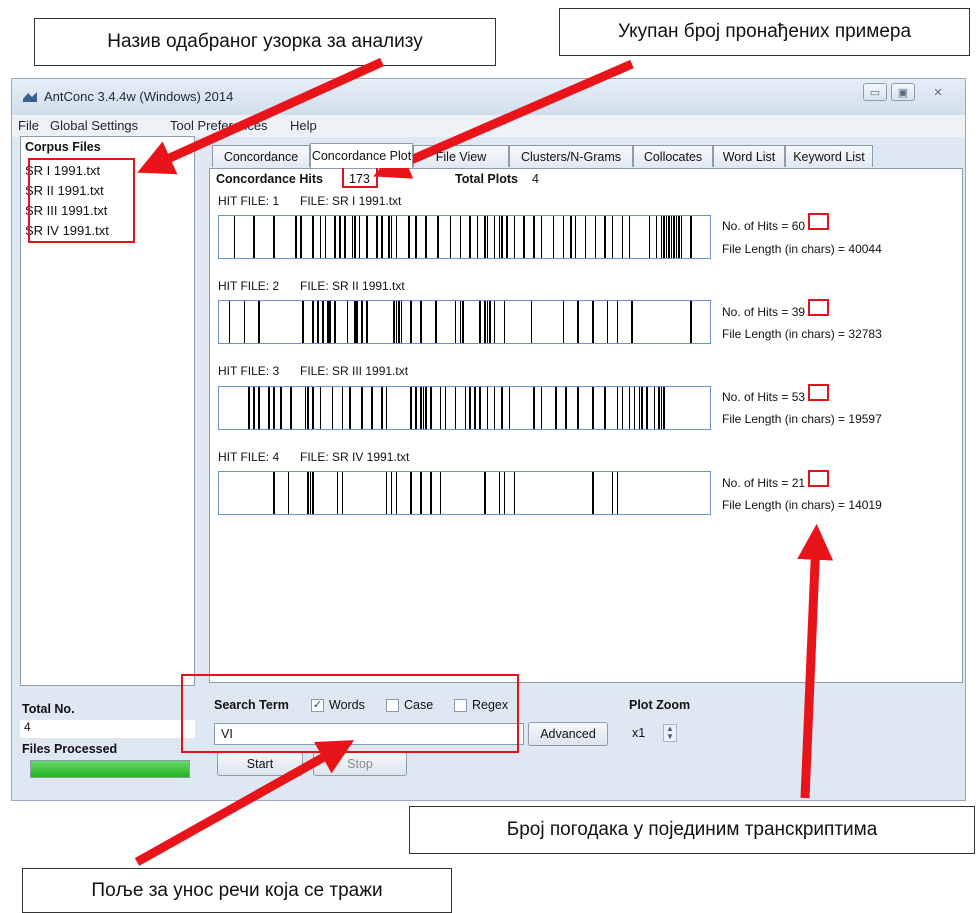 Image resolution: width=979 pixels, height=913 pixels. What do you see at coordinates (670, 733) in the screenshot?
I see `plot-zoom-spinner: ▲ ▼` at bounding box center [670, 733].